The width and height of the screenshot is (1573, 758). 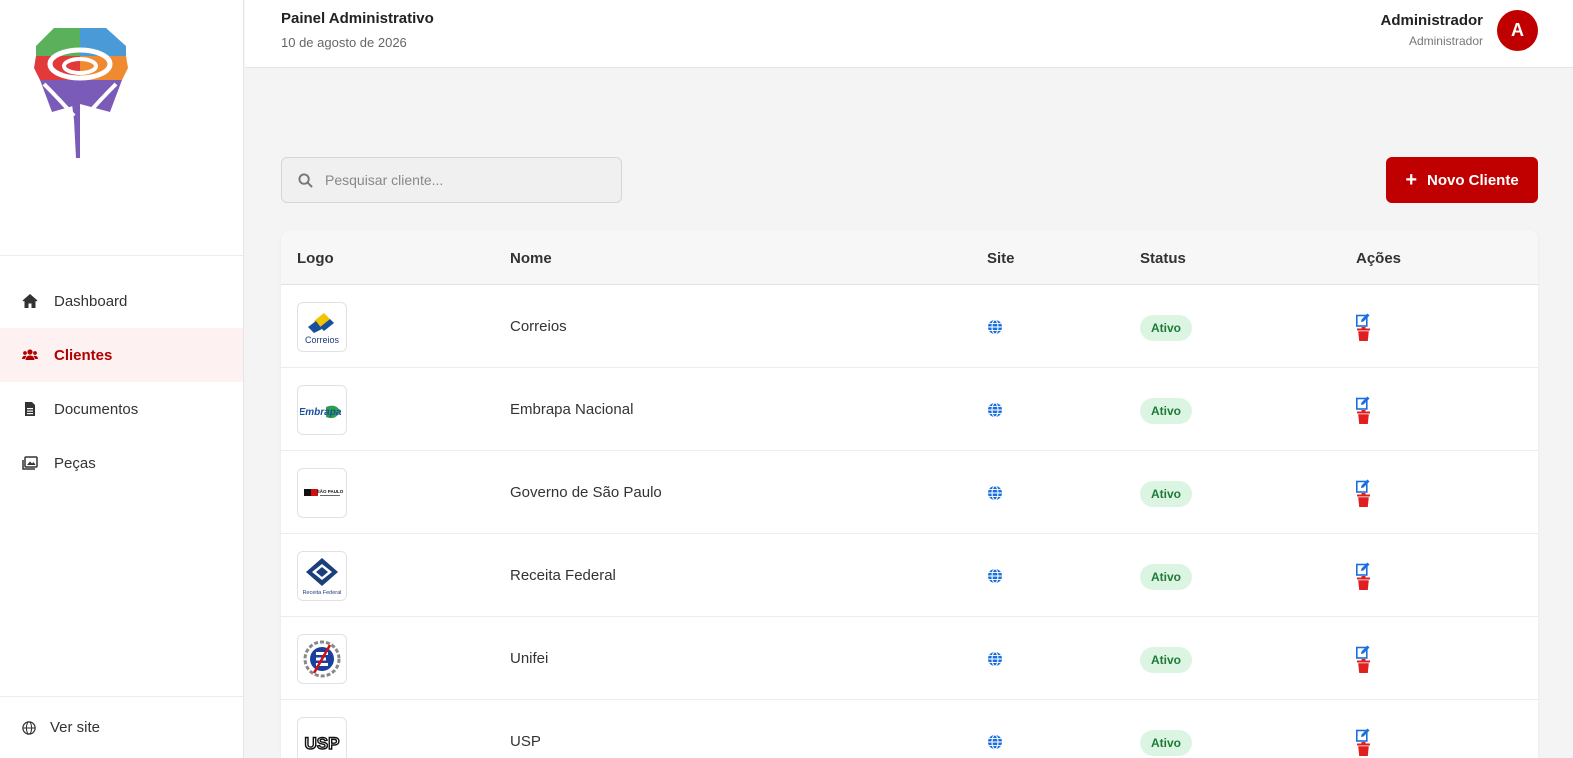 I want to click on sidebar-item-documentos: Documentos, so click(x=121, y=409).